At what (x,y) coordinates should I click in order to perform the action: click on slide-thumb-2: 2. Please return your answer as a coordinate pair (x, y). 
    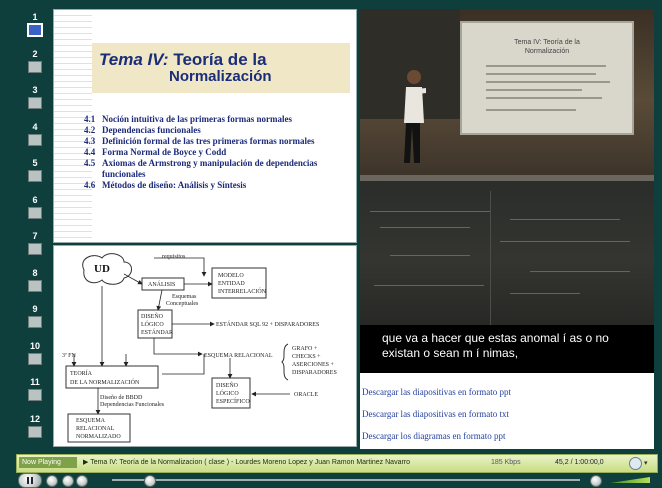
    Looking at the image, I should click on (35, 61).